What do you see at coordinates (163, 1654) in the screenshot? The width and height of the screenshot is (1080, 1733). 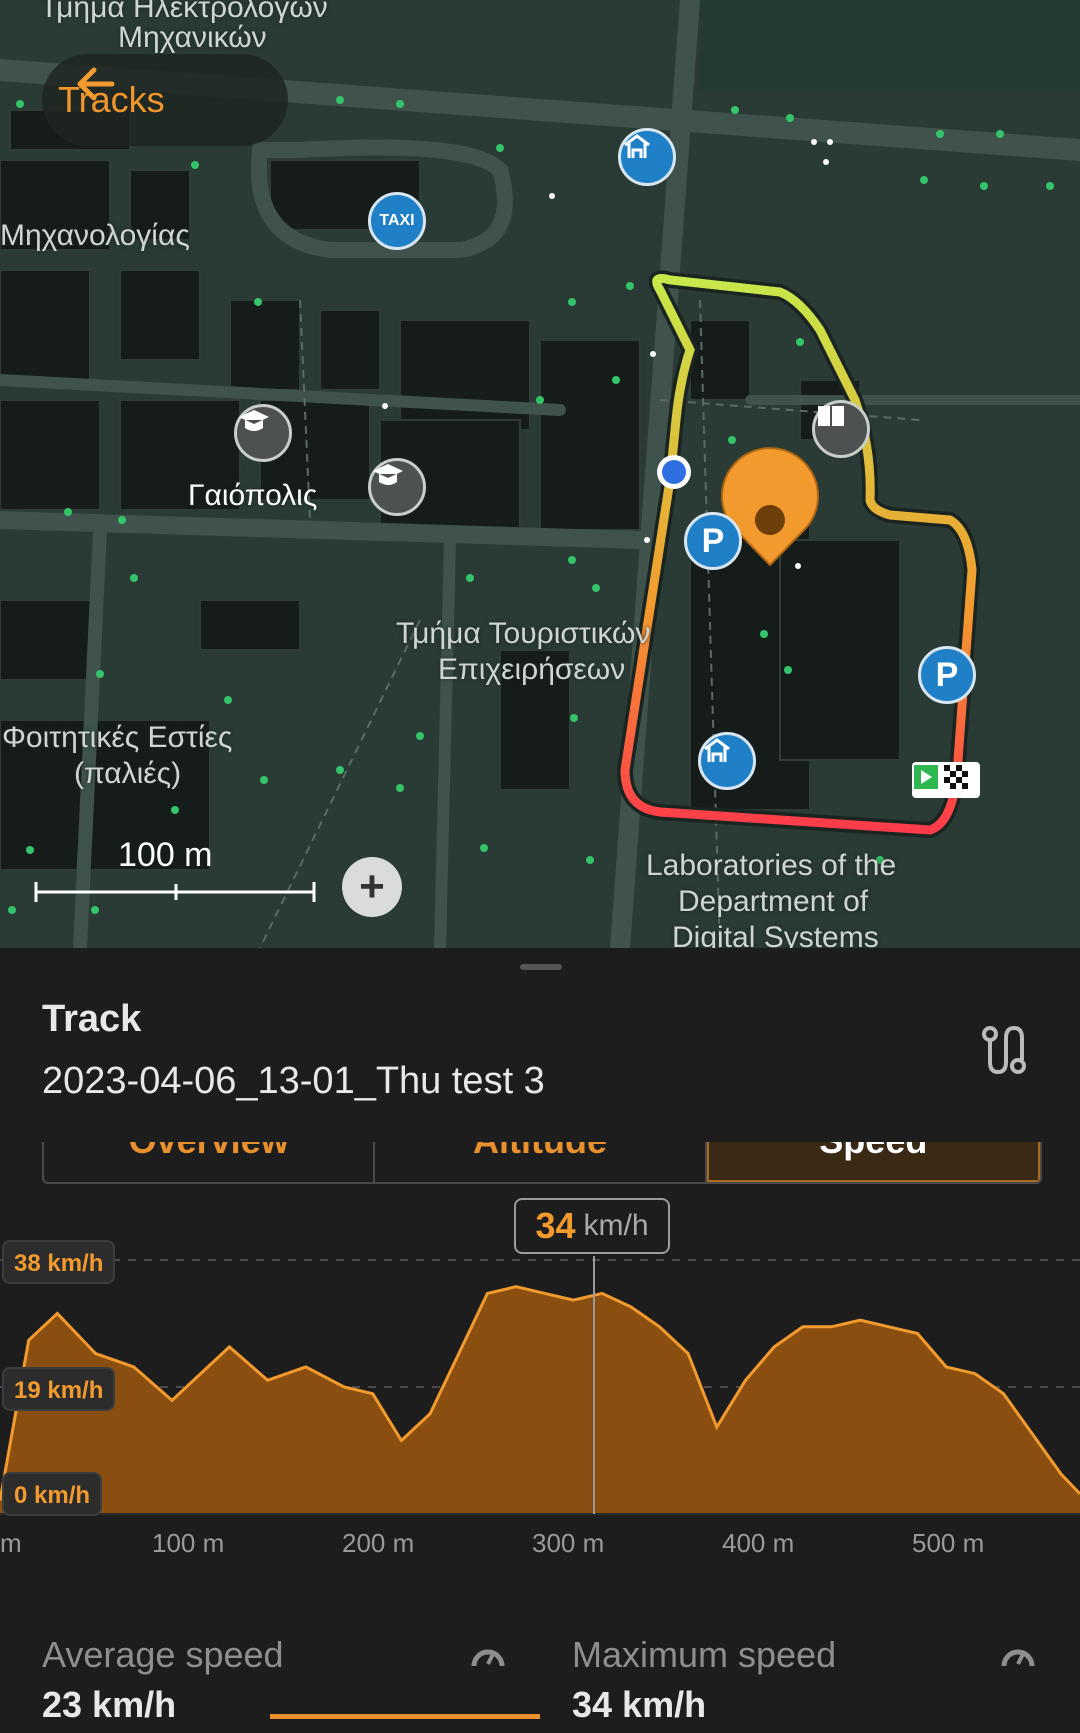 I see `average-speed-label: Average speed` at bounding box center [163, 1654].